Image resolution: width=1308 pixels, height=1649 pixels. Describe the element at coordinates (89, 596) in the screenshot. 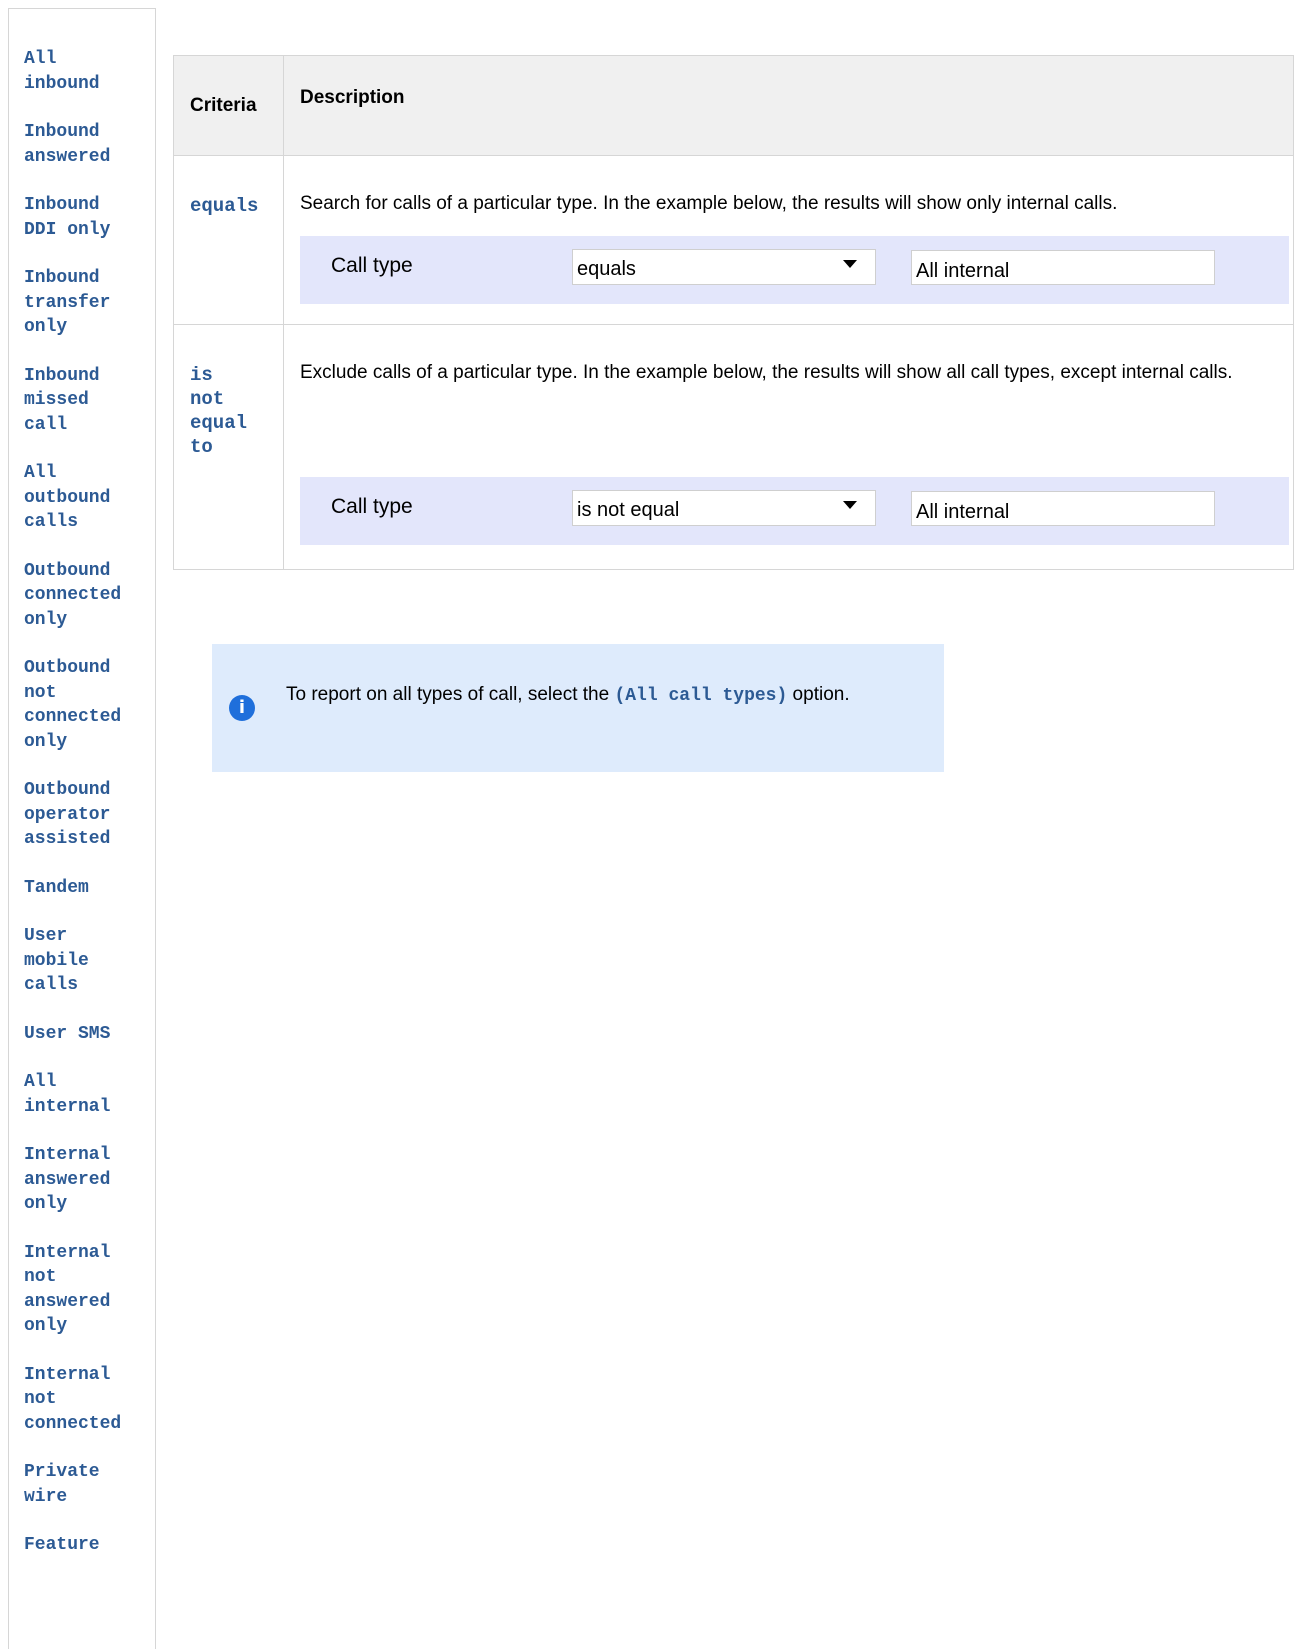

I see `sidebar-item-outbound-connected-only: Outbound connected only` at that location.